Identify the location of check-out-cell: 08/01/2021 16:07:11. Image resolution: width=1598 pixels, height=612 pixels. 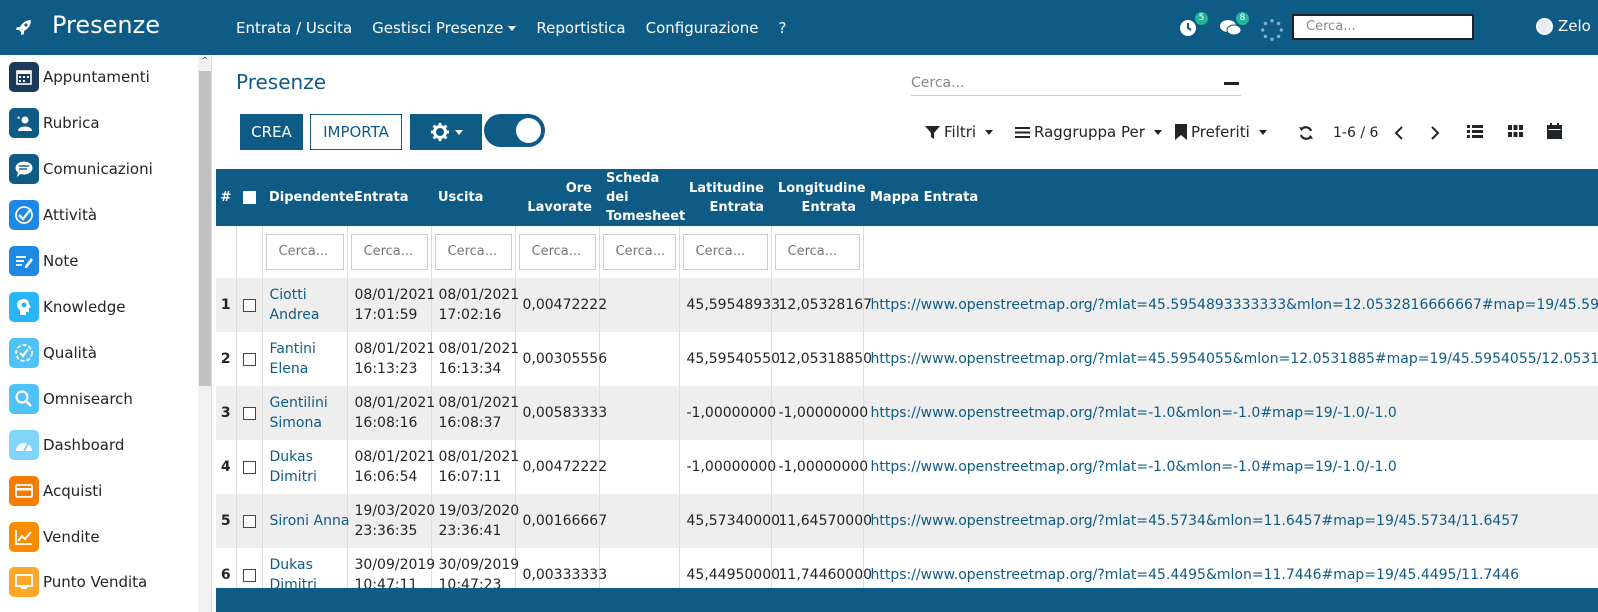
(475, 467).